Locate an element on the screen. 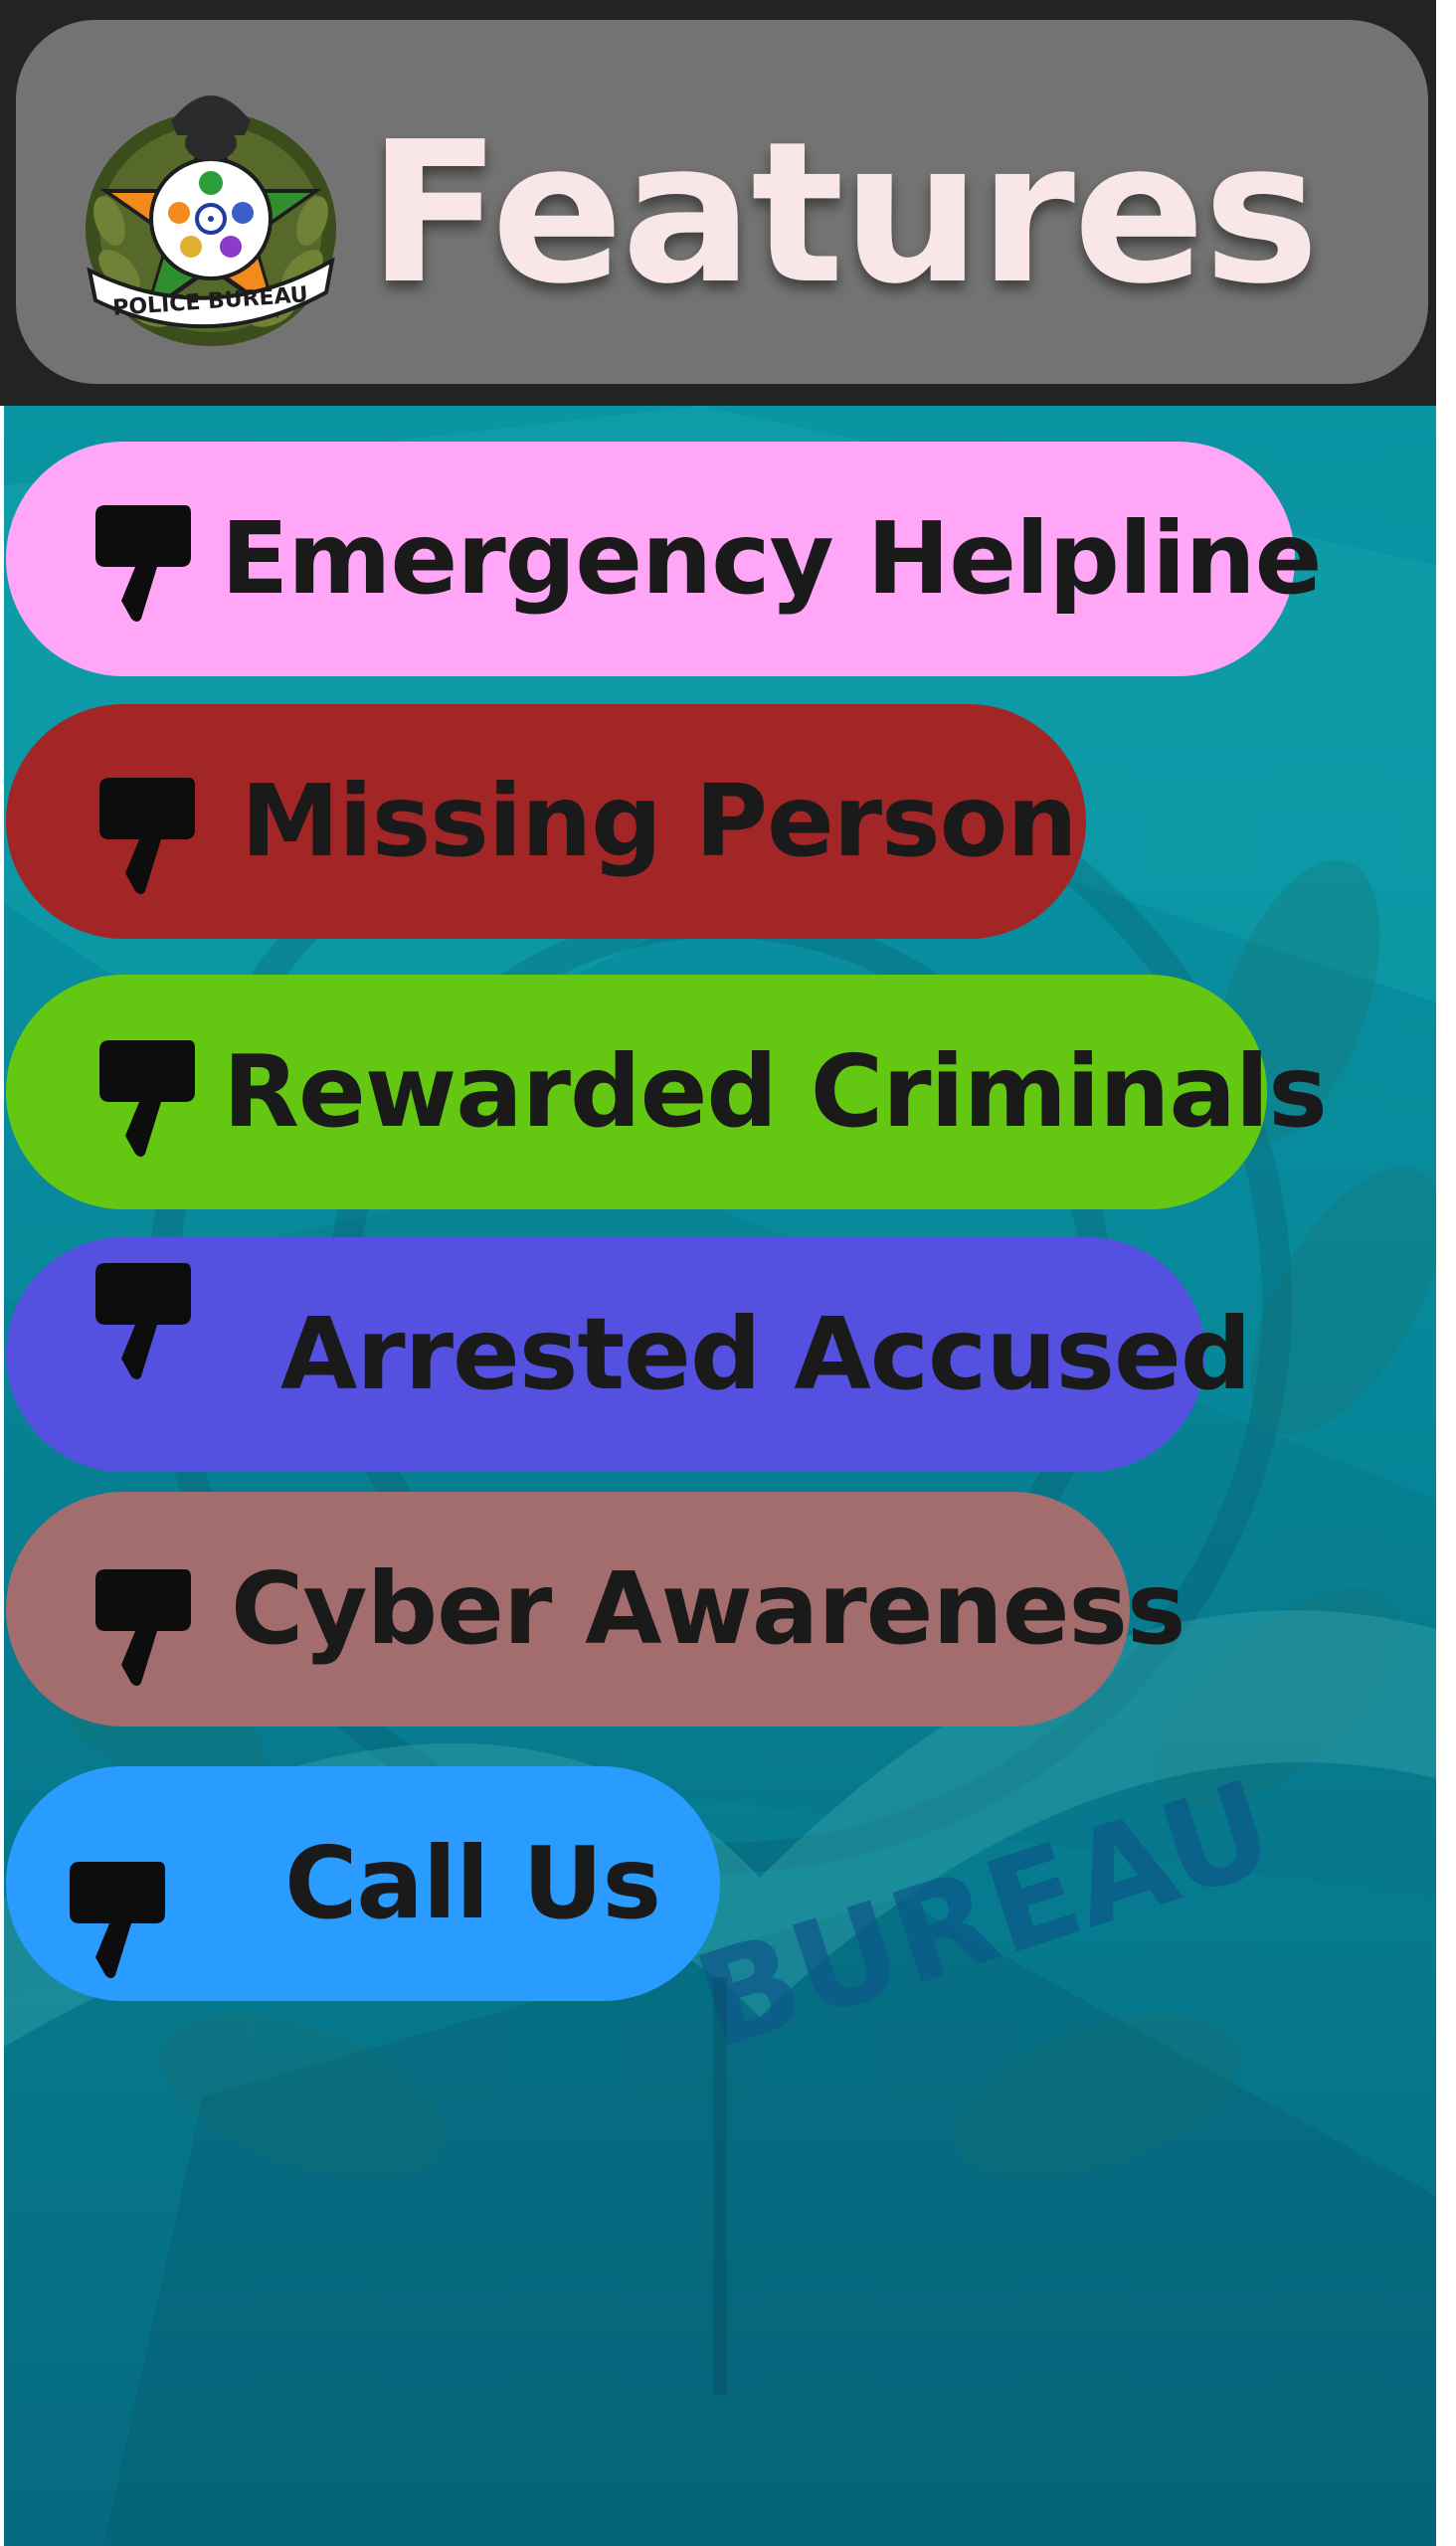 This screenshot has height=2546, width=1456. page-title: Features is located at coordinates (844, 213).